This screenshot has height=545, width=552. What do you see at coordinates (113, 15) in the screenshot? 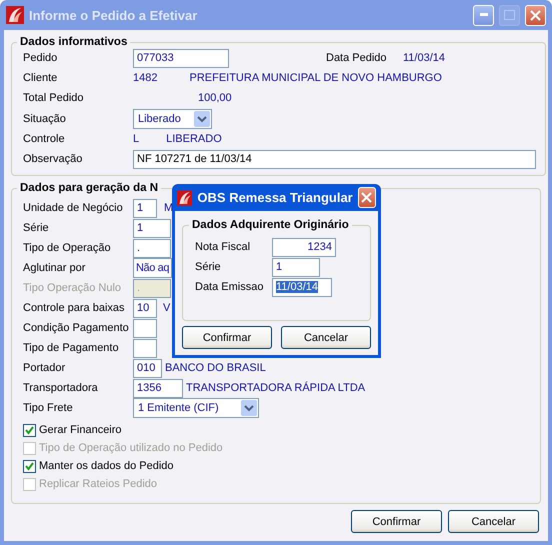
I see `window-title: Informe o Pedido a Efetivar` at bounding box center [113, 15].